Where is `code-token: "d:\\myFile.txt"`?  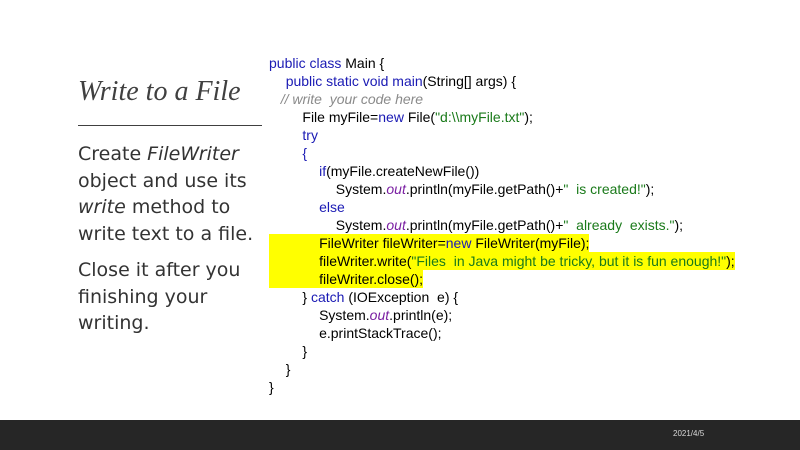 code-token: "d:\\myFile.txt" is located at coordinates (480, 117).